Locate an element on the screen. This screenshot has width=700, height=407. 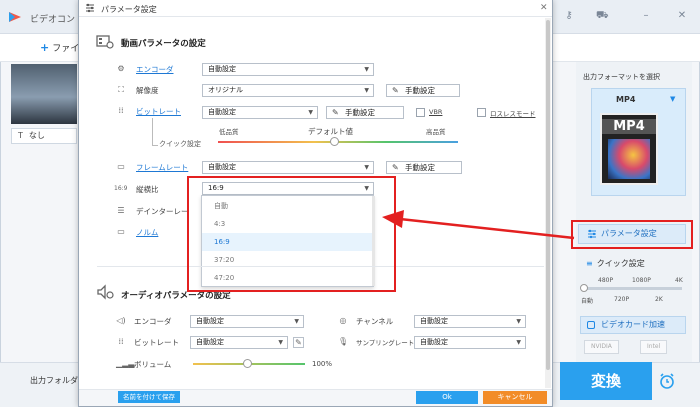
minimize-icon: – is located at coordinates (646, 16).